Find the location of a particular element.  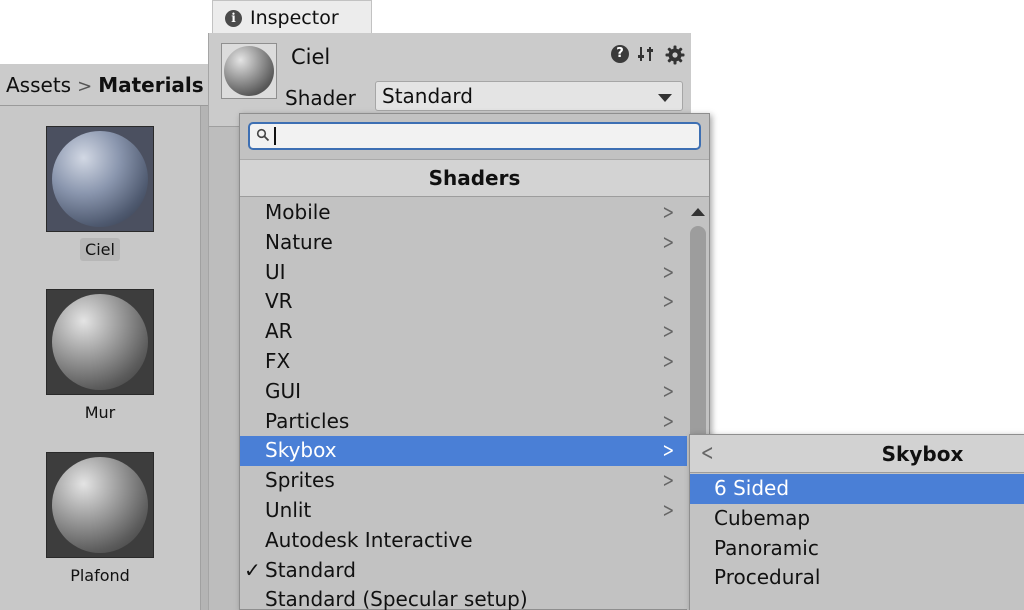

tab-inspector-label: Inspector is located at coordinates (294, 18).